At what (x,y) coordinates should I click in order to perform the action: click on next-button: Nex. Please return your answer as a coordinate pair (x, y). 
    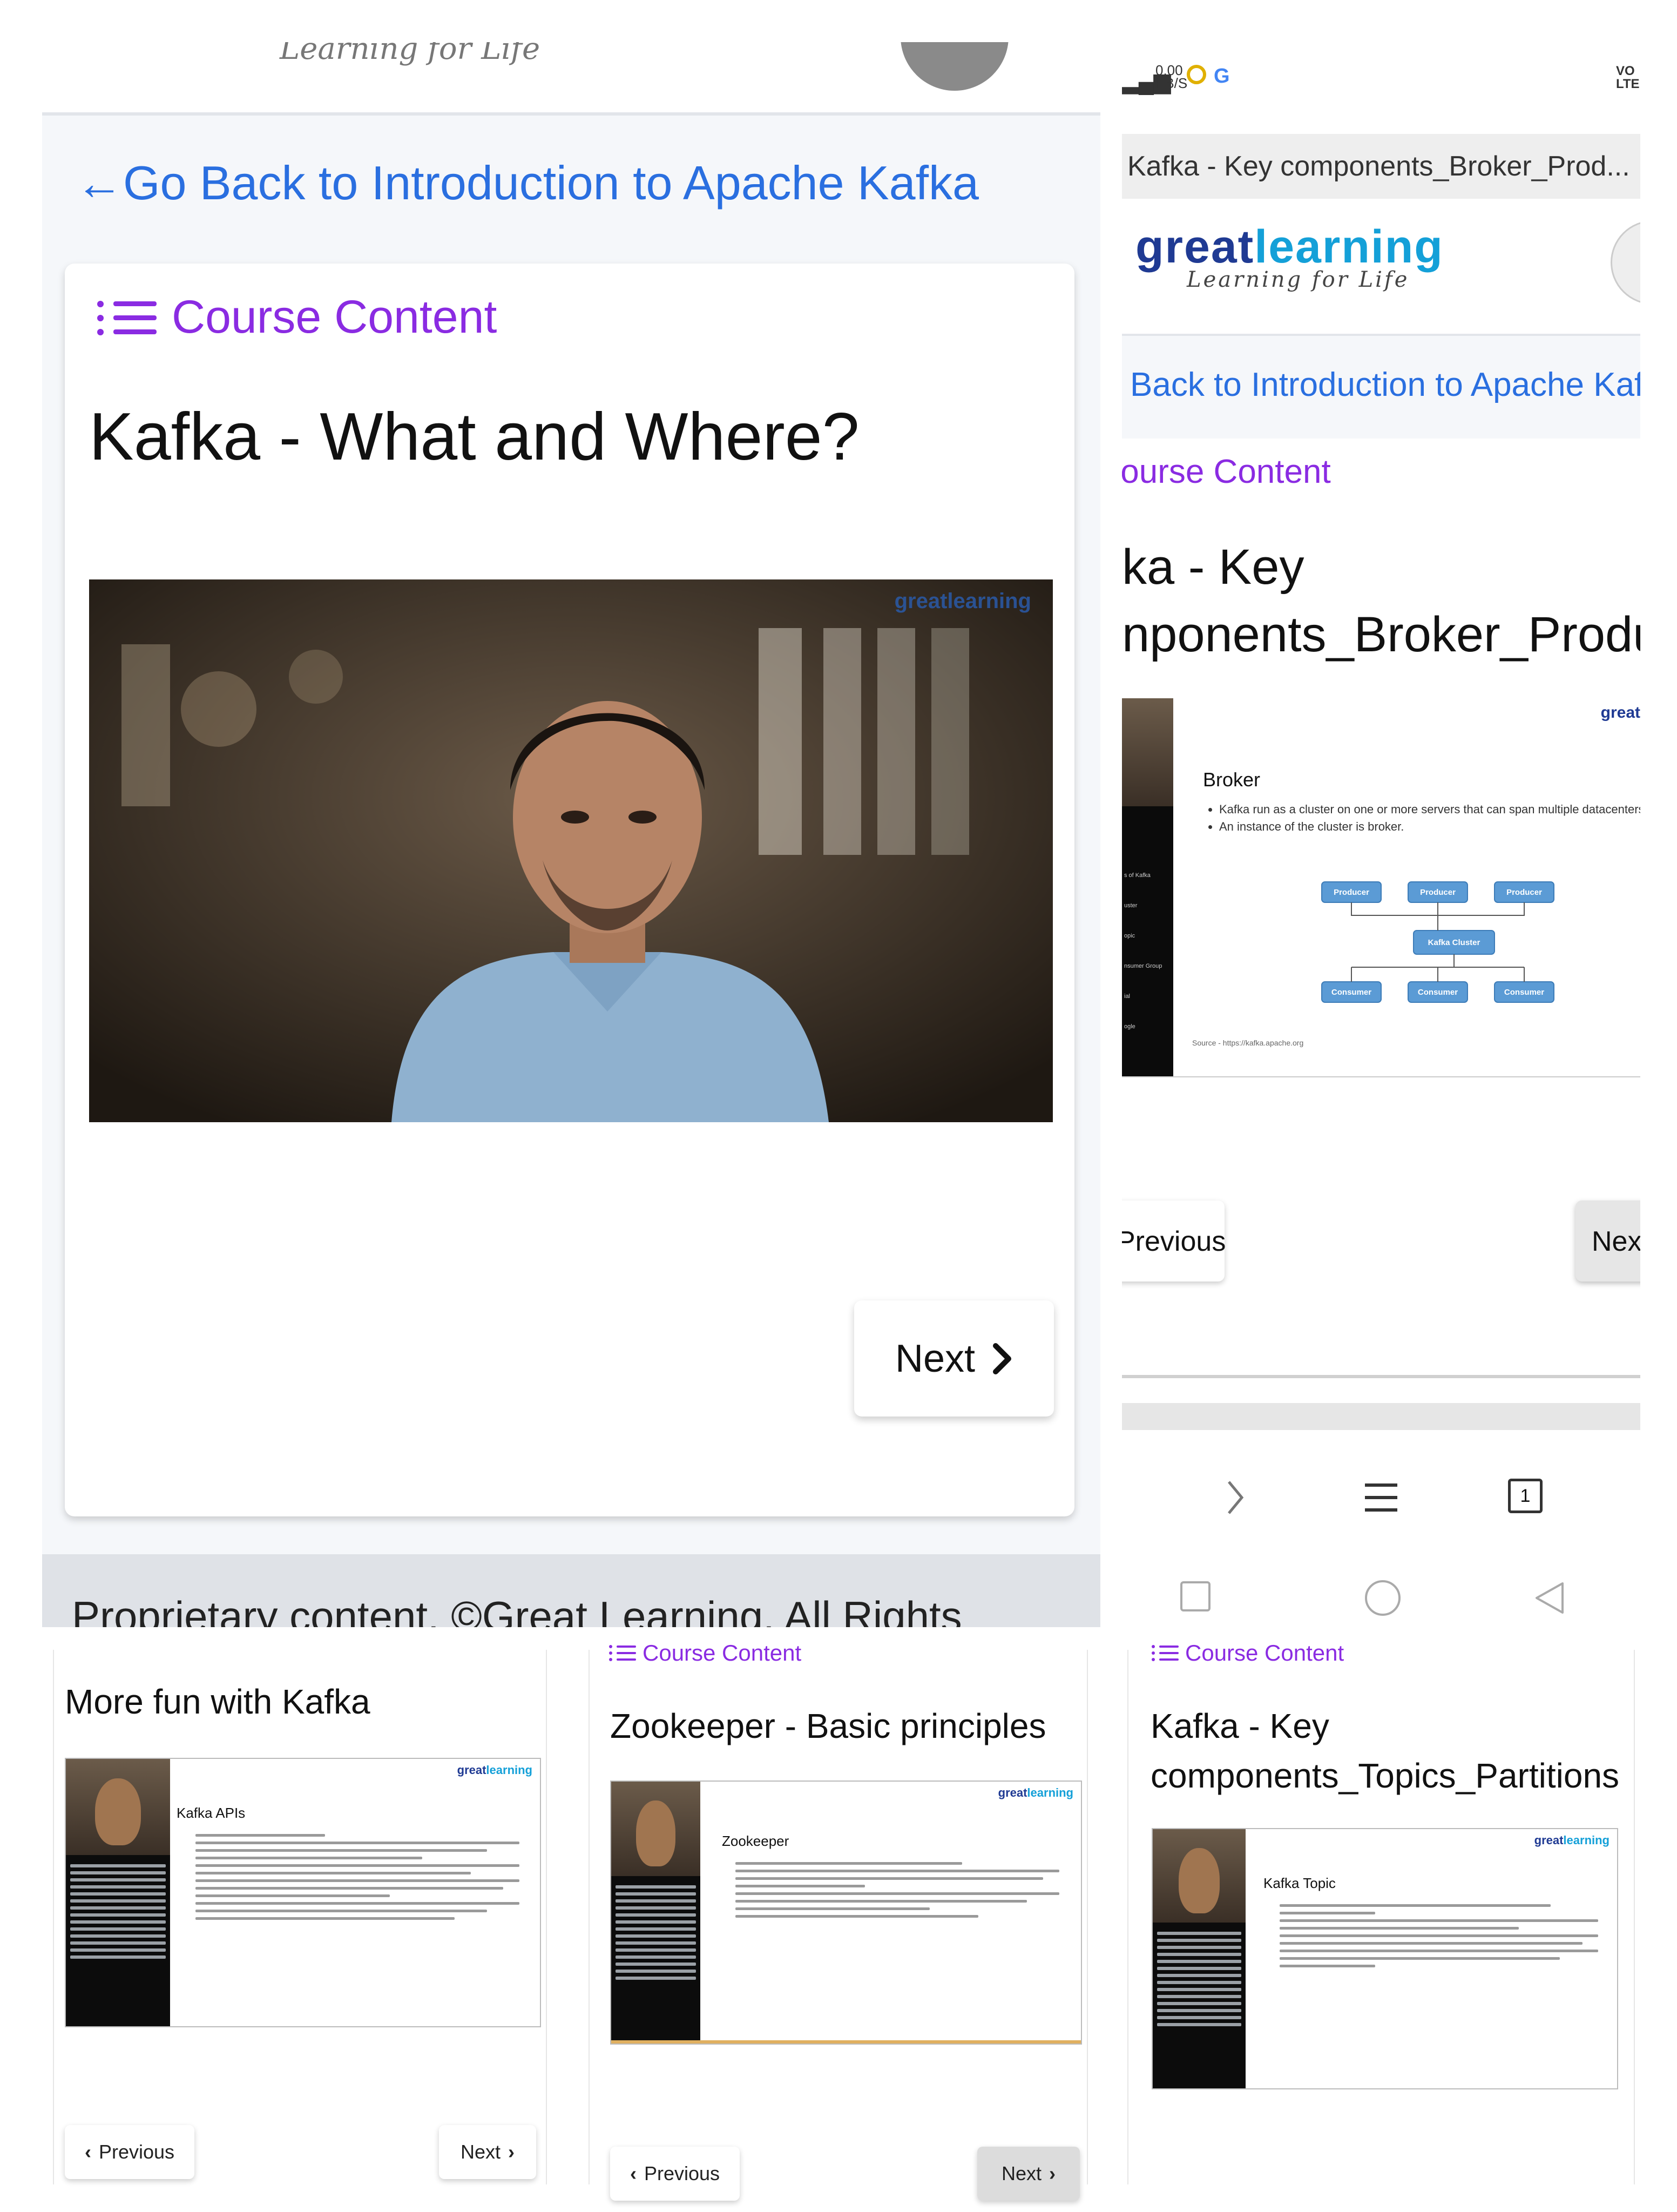
    Looking at the image, I should click on (1607, 1241).